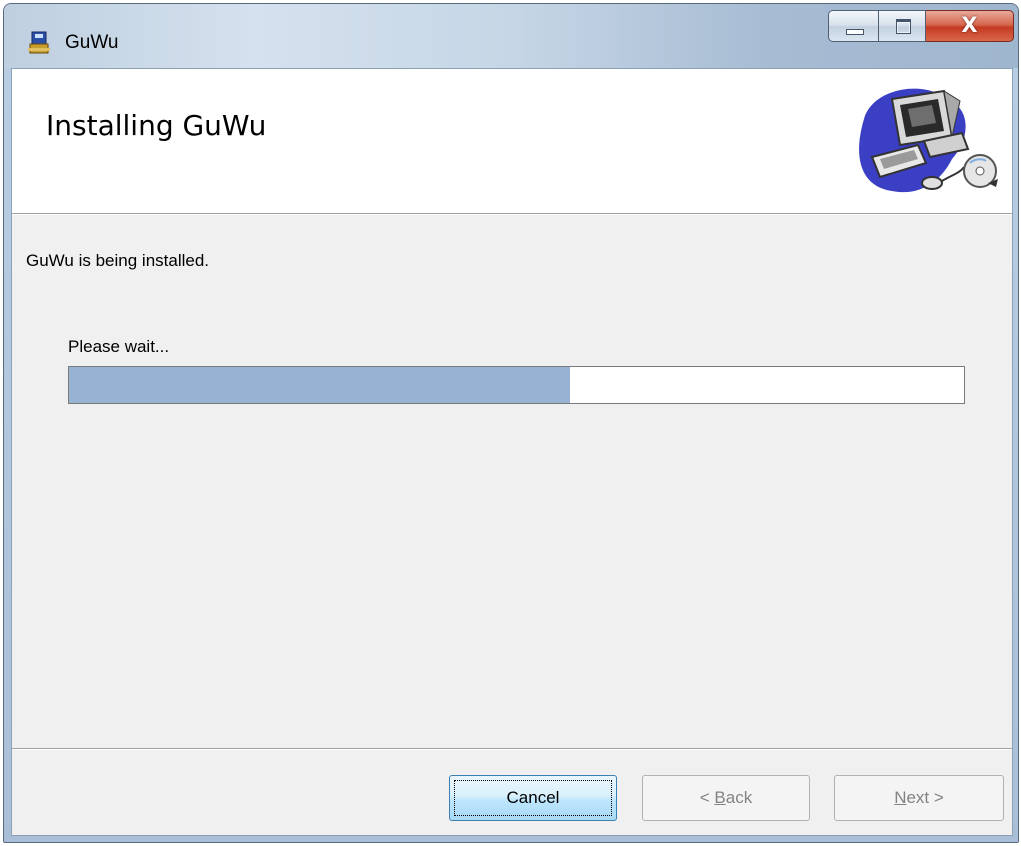  Describe the element at coordinates (720, 797) in the screenshot. I see `back-button-accesskey: B` at that location.